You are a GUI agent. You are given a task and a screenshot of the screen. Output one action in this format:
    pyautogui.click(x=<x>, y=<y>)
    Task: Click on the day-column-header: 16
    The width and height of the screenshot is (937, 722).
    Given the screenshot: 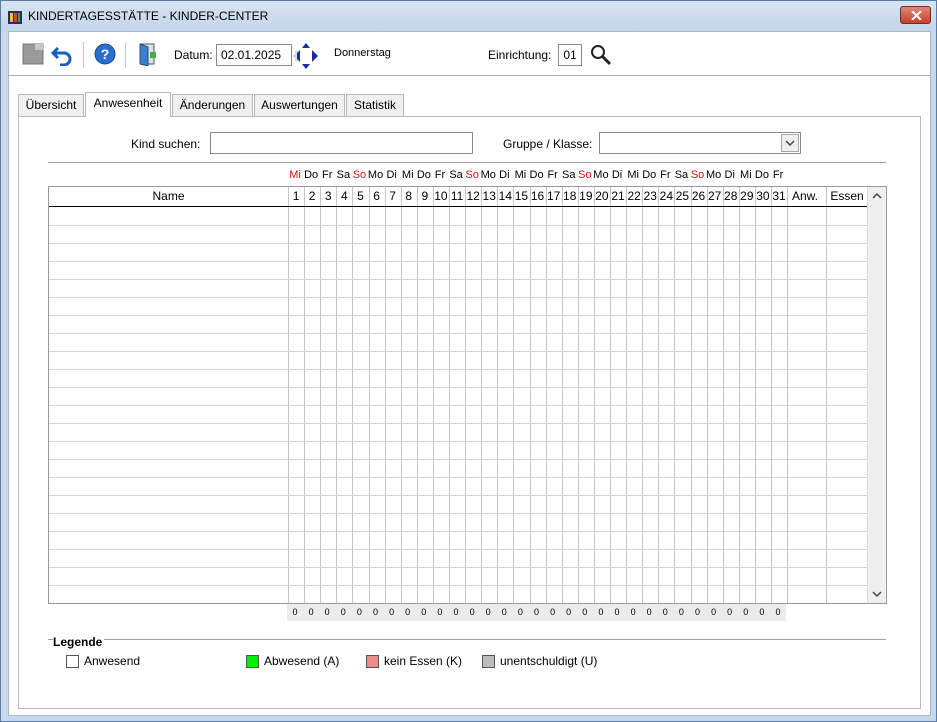 What is the action you would take?
    pyautogui.click(x=538, y=197)
    